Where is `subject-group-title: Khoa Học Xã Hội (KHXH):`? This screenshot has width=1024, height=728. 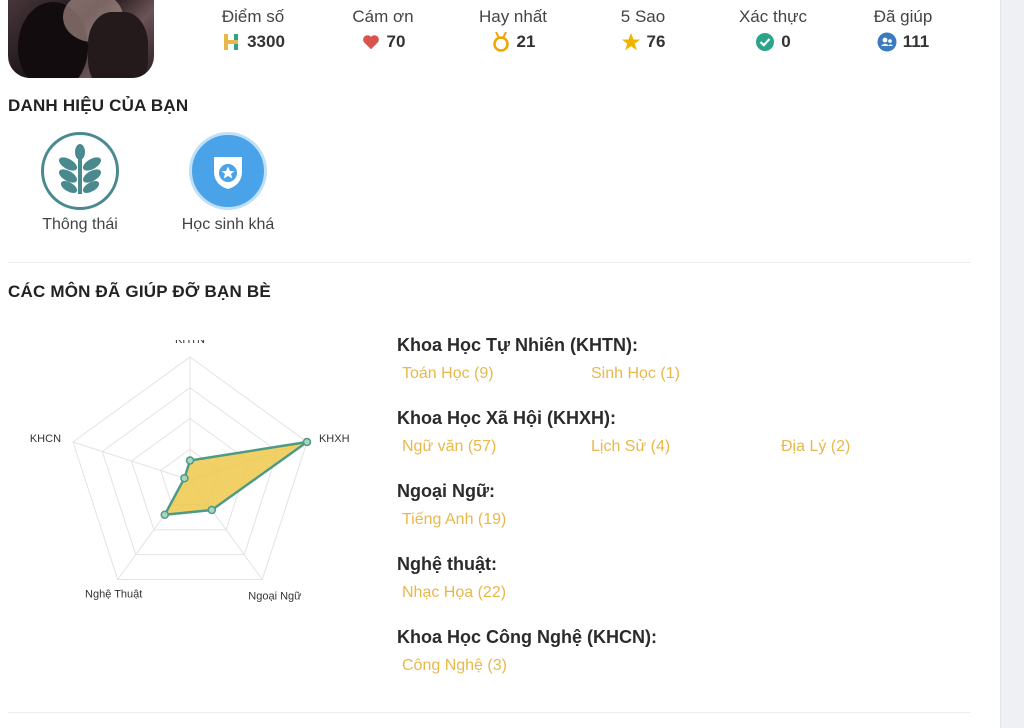 subject-group-title: Khoa Học Xã Hội (KHXH): is located at coordinates (507, 418).